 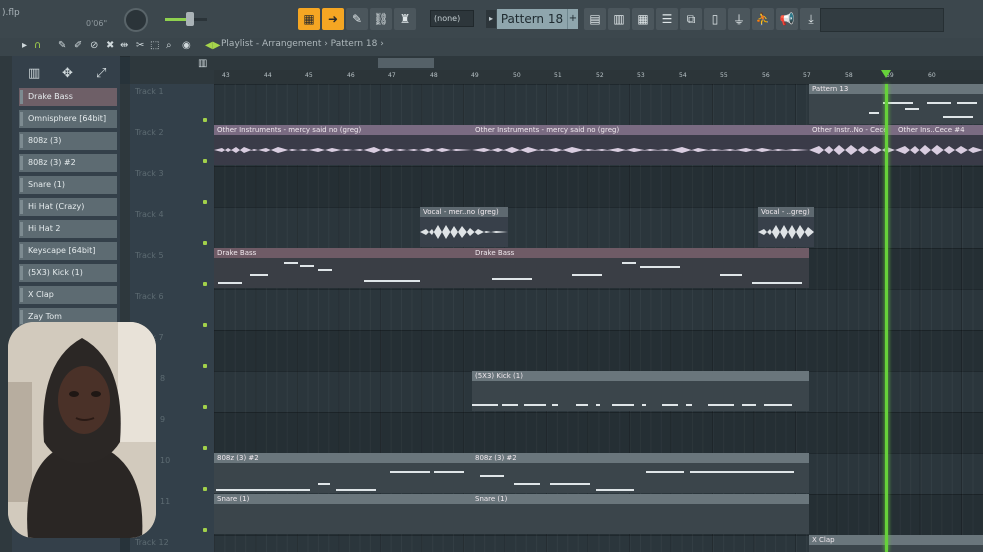 I want to click on piano-icon: ▥, so click(x=34, y=73).